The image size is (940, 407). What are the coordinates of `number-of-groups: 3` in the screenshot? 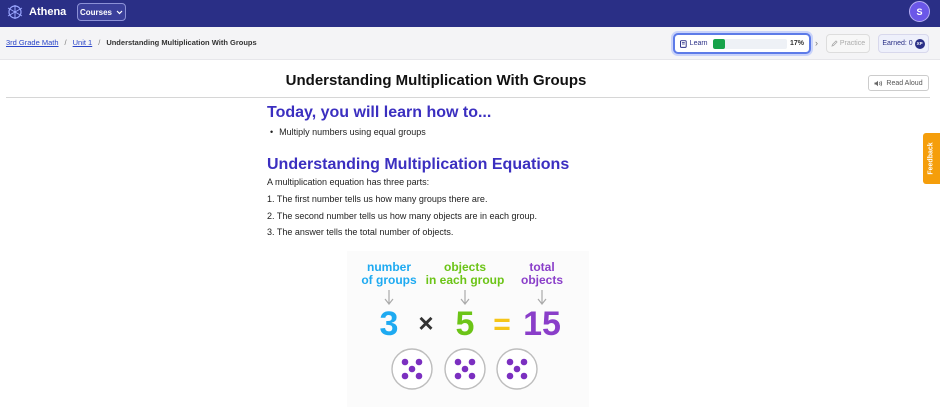 It's located at (389, 324).